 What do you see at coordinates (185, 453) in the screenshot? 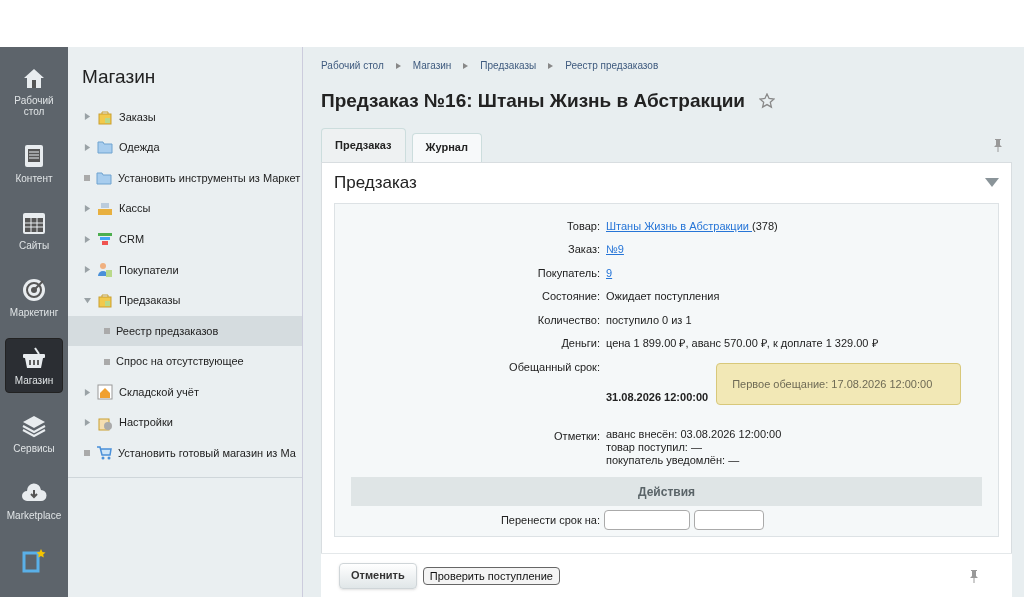
I see `menu-item: Установить готовый магазин из Ма` at bounding box center [185, 453].